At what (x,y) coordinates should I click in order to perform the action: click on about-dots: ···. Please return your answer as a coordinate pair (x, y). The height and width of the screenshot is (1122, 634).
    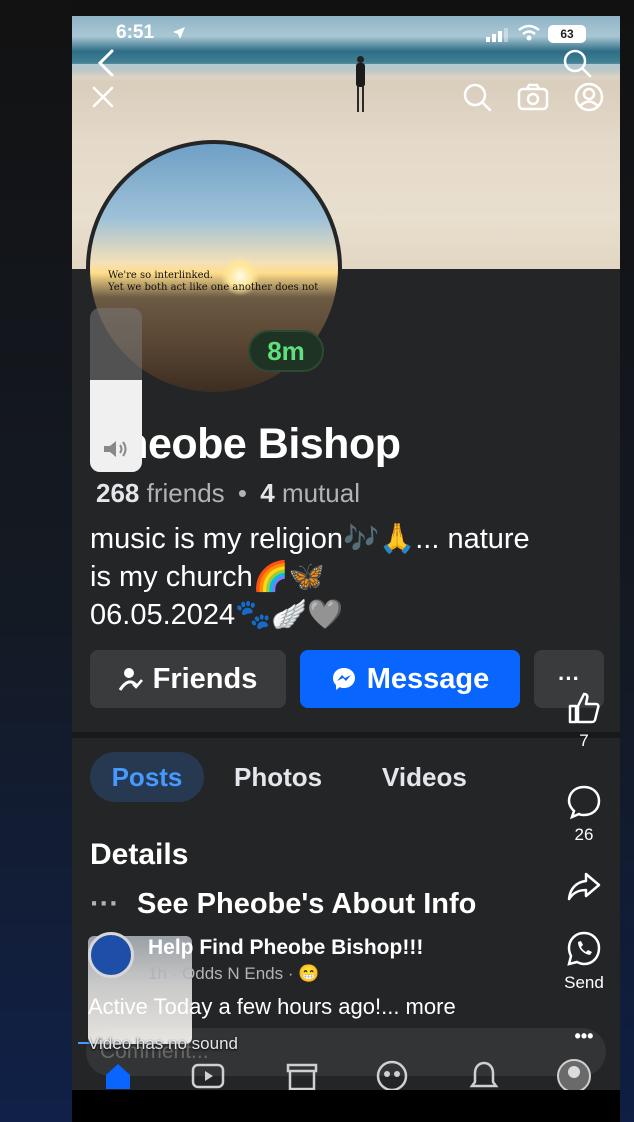
    Looking at the image, I should click on (104, 904).